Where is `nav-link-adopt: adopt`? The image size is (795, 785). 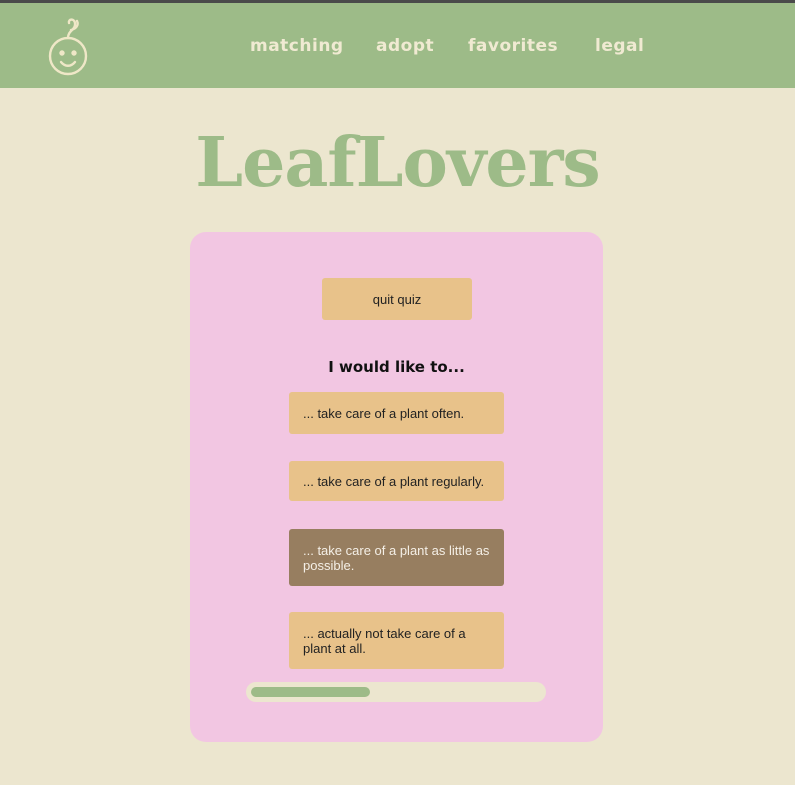
nav-link-adopt: adopt is located at coordinates (405, 46).